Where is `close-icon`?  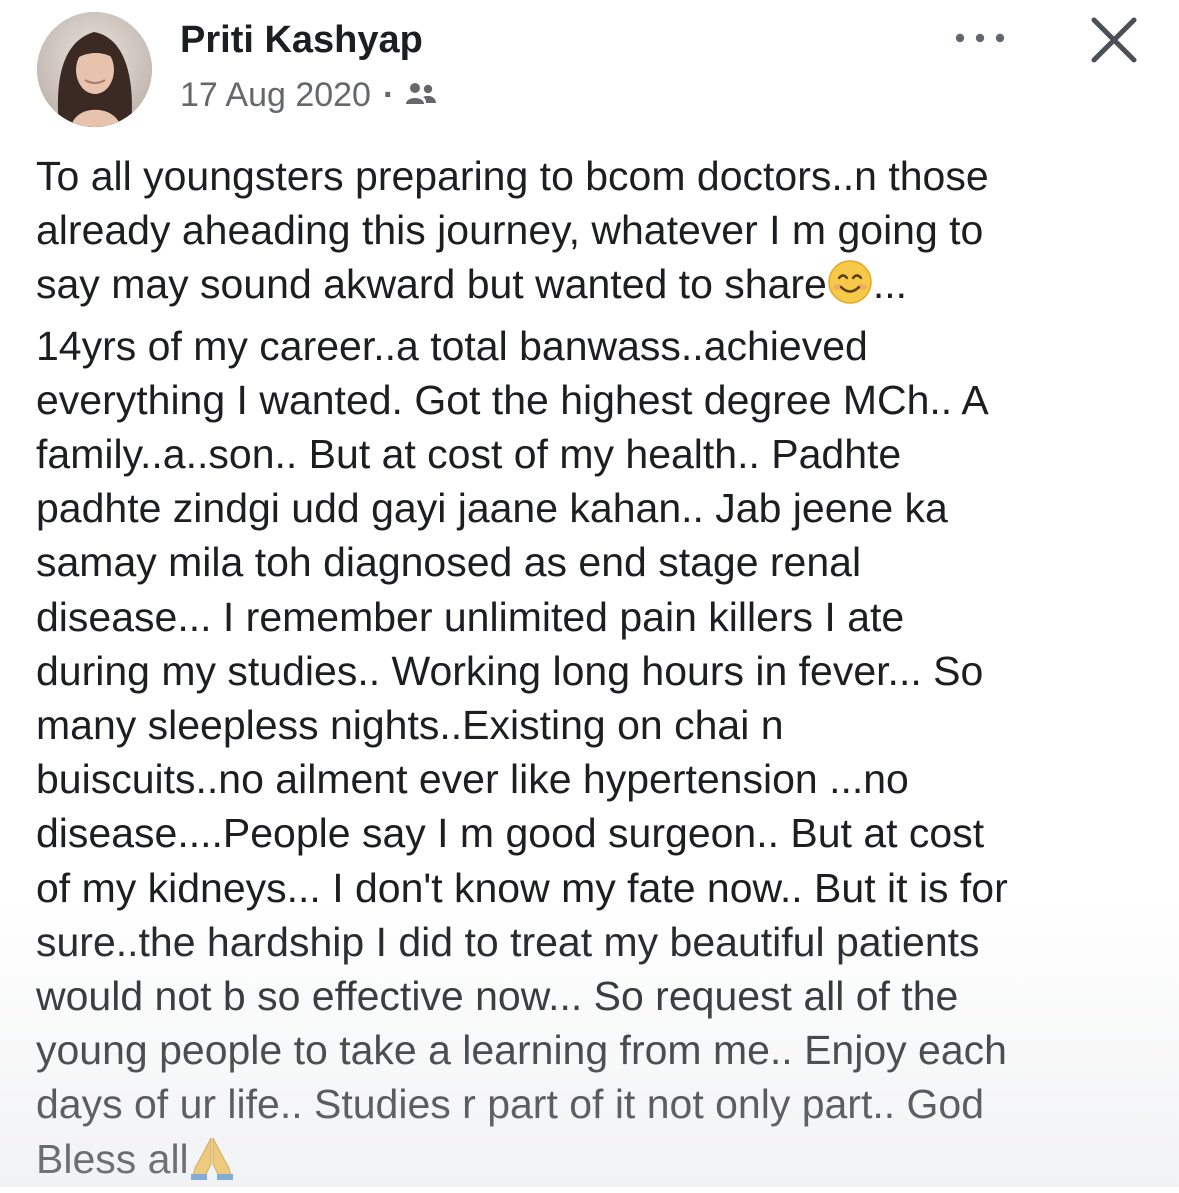 close-icon is located at coordinates (1114, 40).